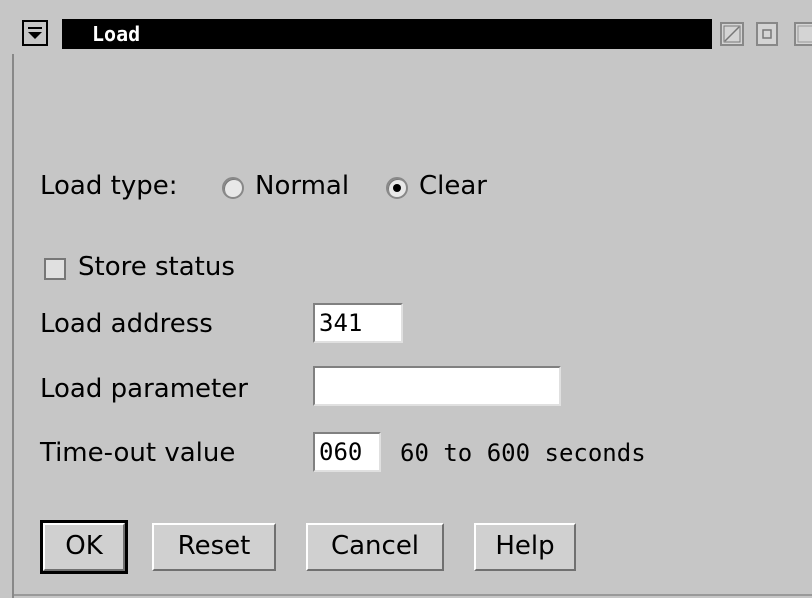 Image resolution: width=812 pixels, height=598 pixels. I want to click on window-title: Load, so click(116, 34).